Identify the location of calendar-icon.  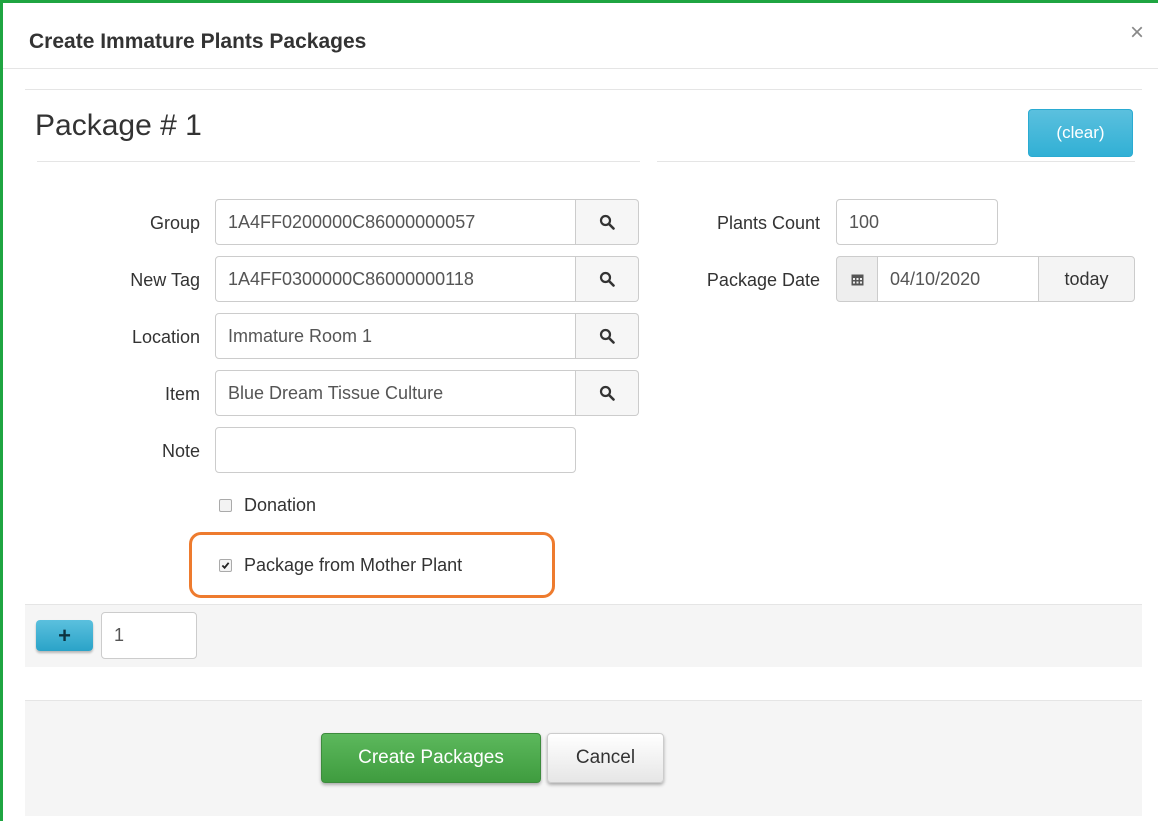
(857, 279).